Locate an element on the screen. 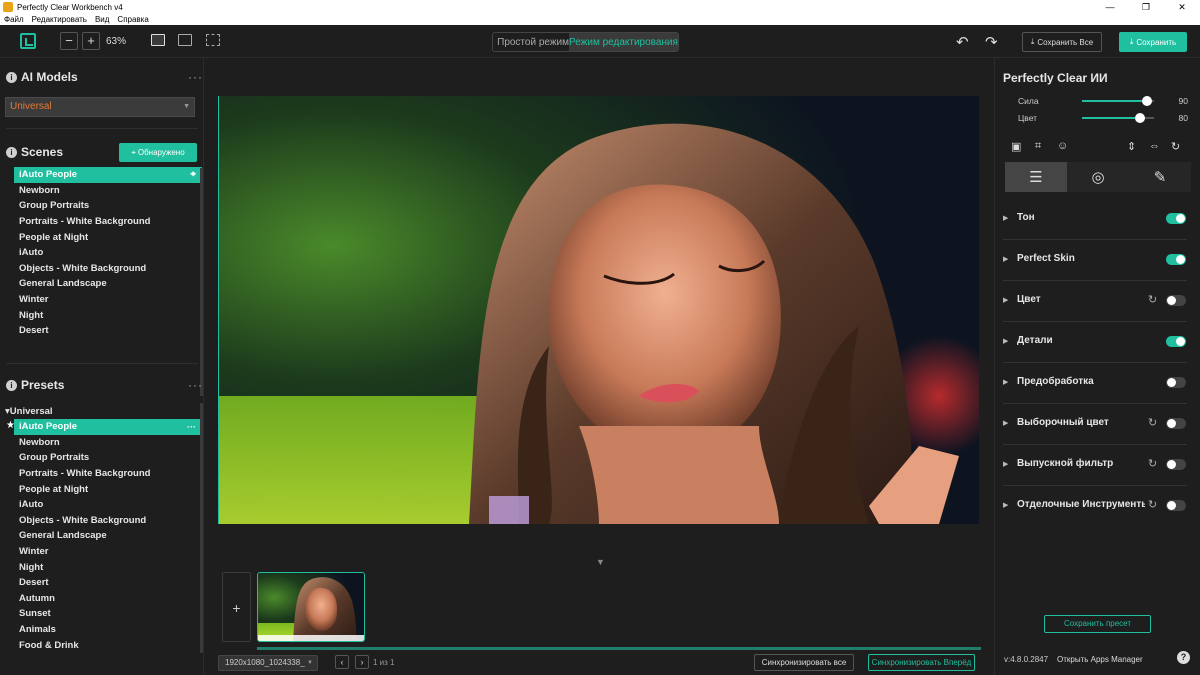 Image resolution: width=1200 pixels, height=675 pixels. image-thumbnail is located at coordinates (311, 607).